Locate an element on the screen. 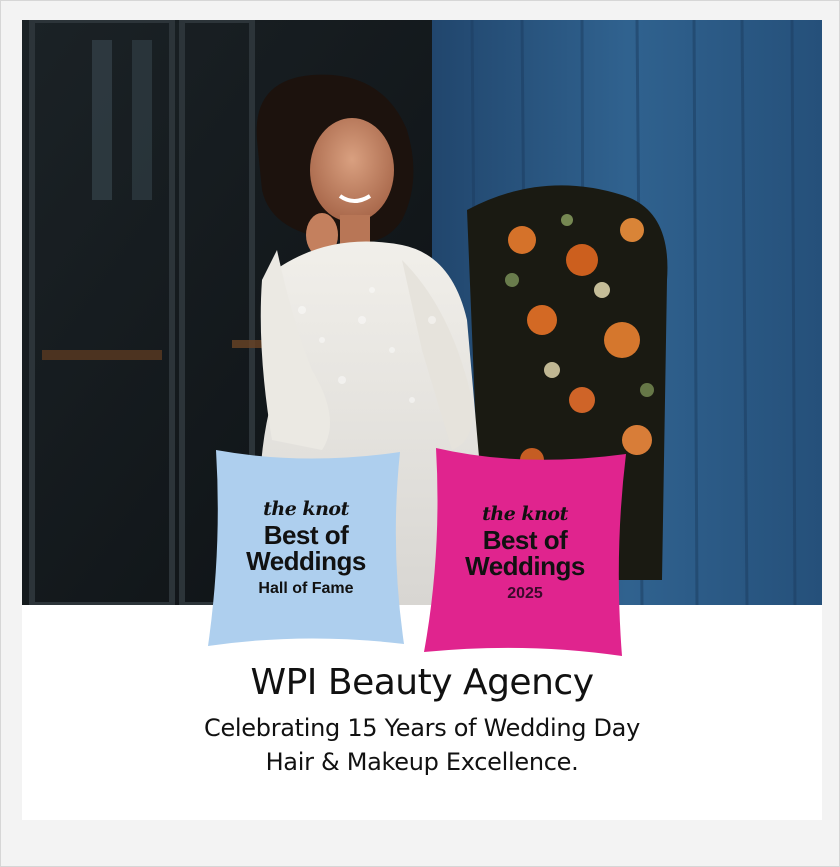  agency-title: WPI Beauty Agency is located at coordinates (422, 682).